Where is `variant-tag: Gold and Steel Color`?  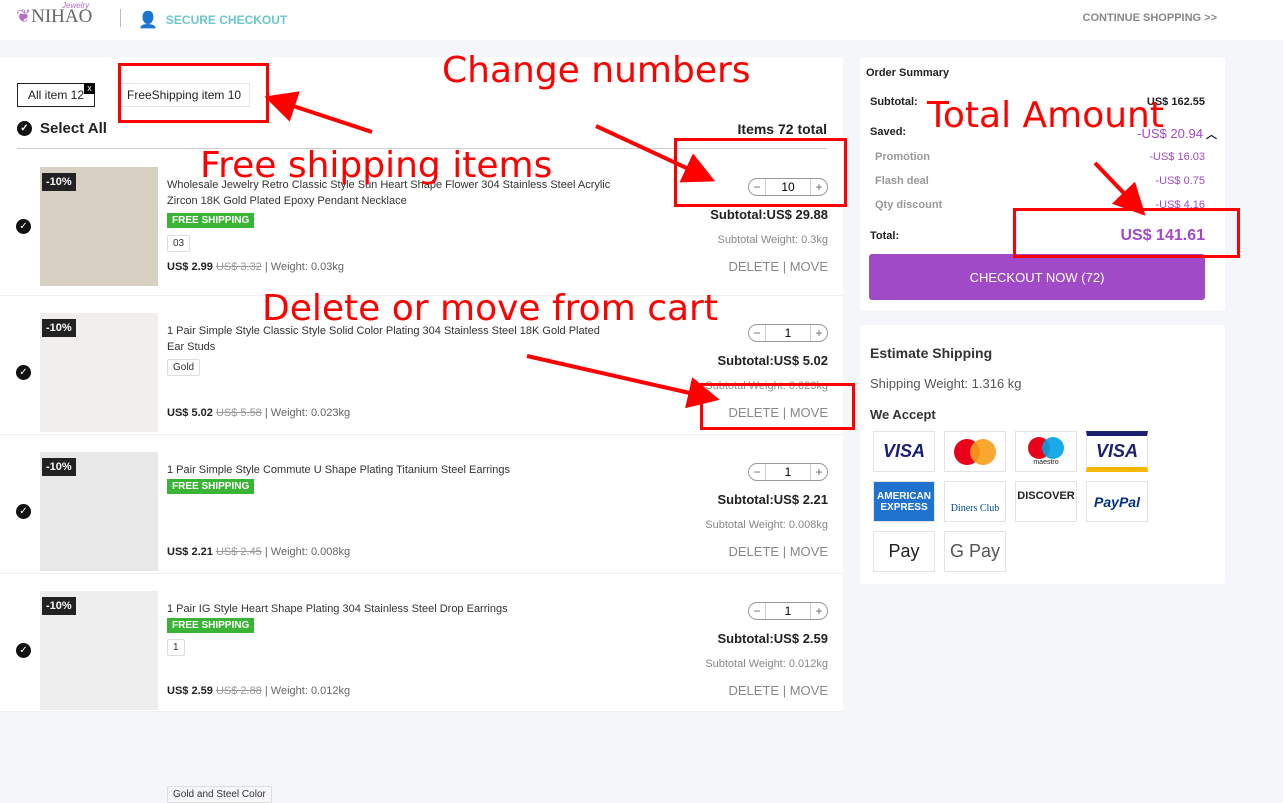
variant-tag: Gold and Steel Color is located at coordinates (219, 794).